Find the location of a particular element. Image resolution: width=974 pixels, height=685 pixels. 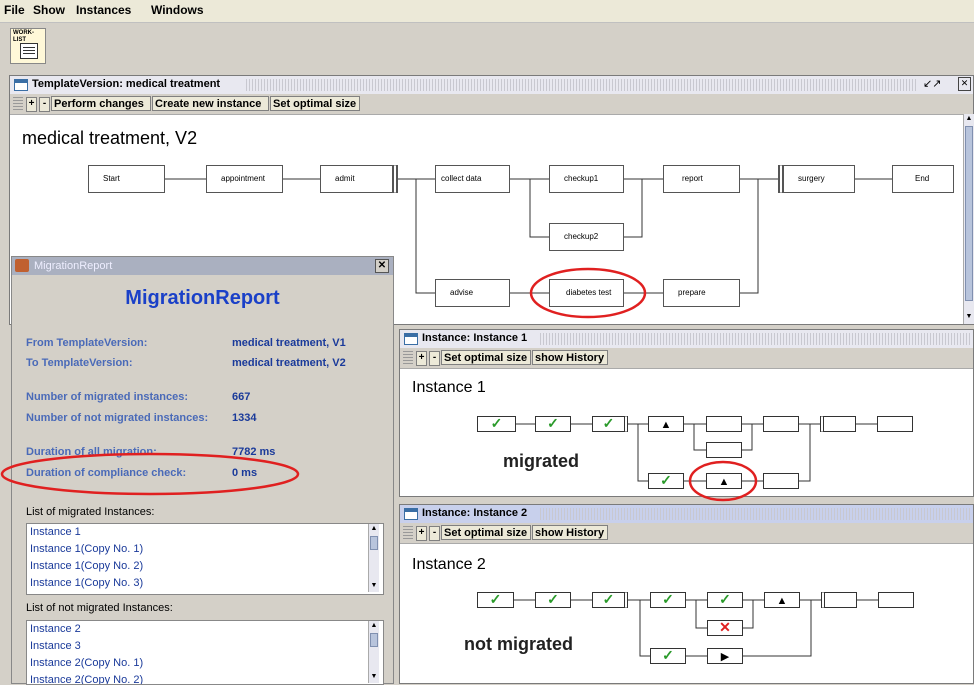

template-window-titlebar: TemplateVersion: medical treatment ↙↗ ✕ is located at coordinates (491, 85).